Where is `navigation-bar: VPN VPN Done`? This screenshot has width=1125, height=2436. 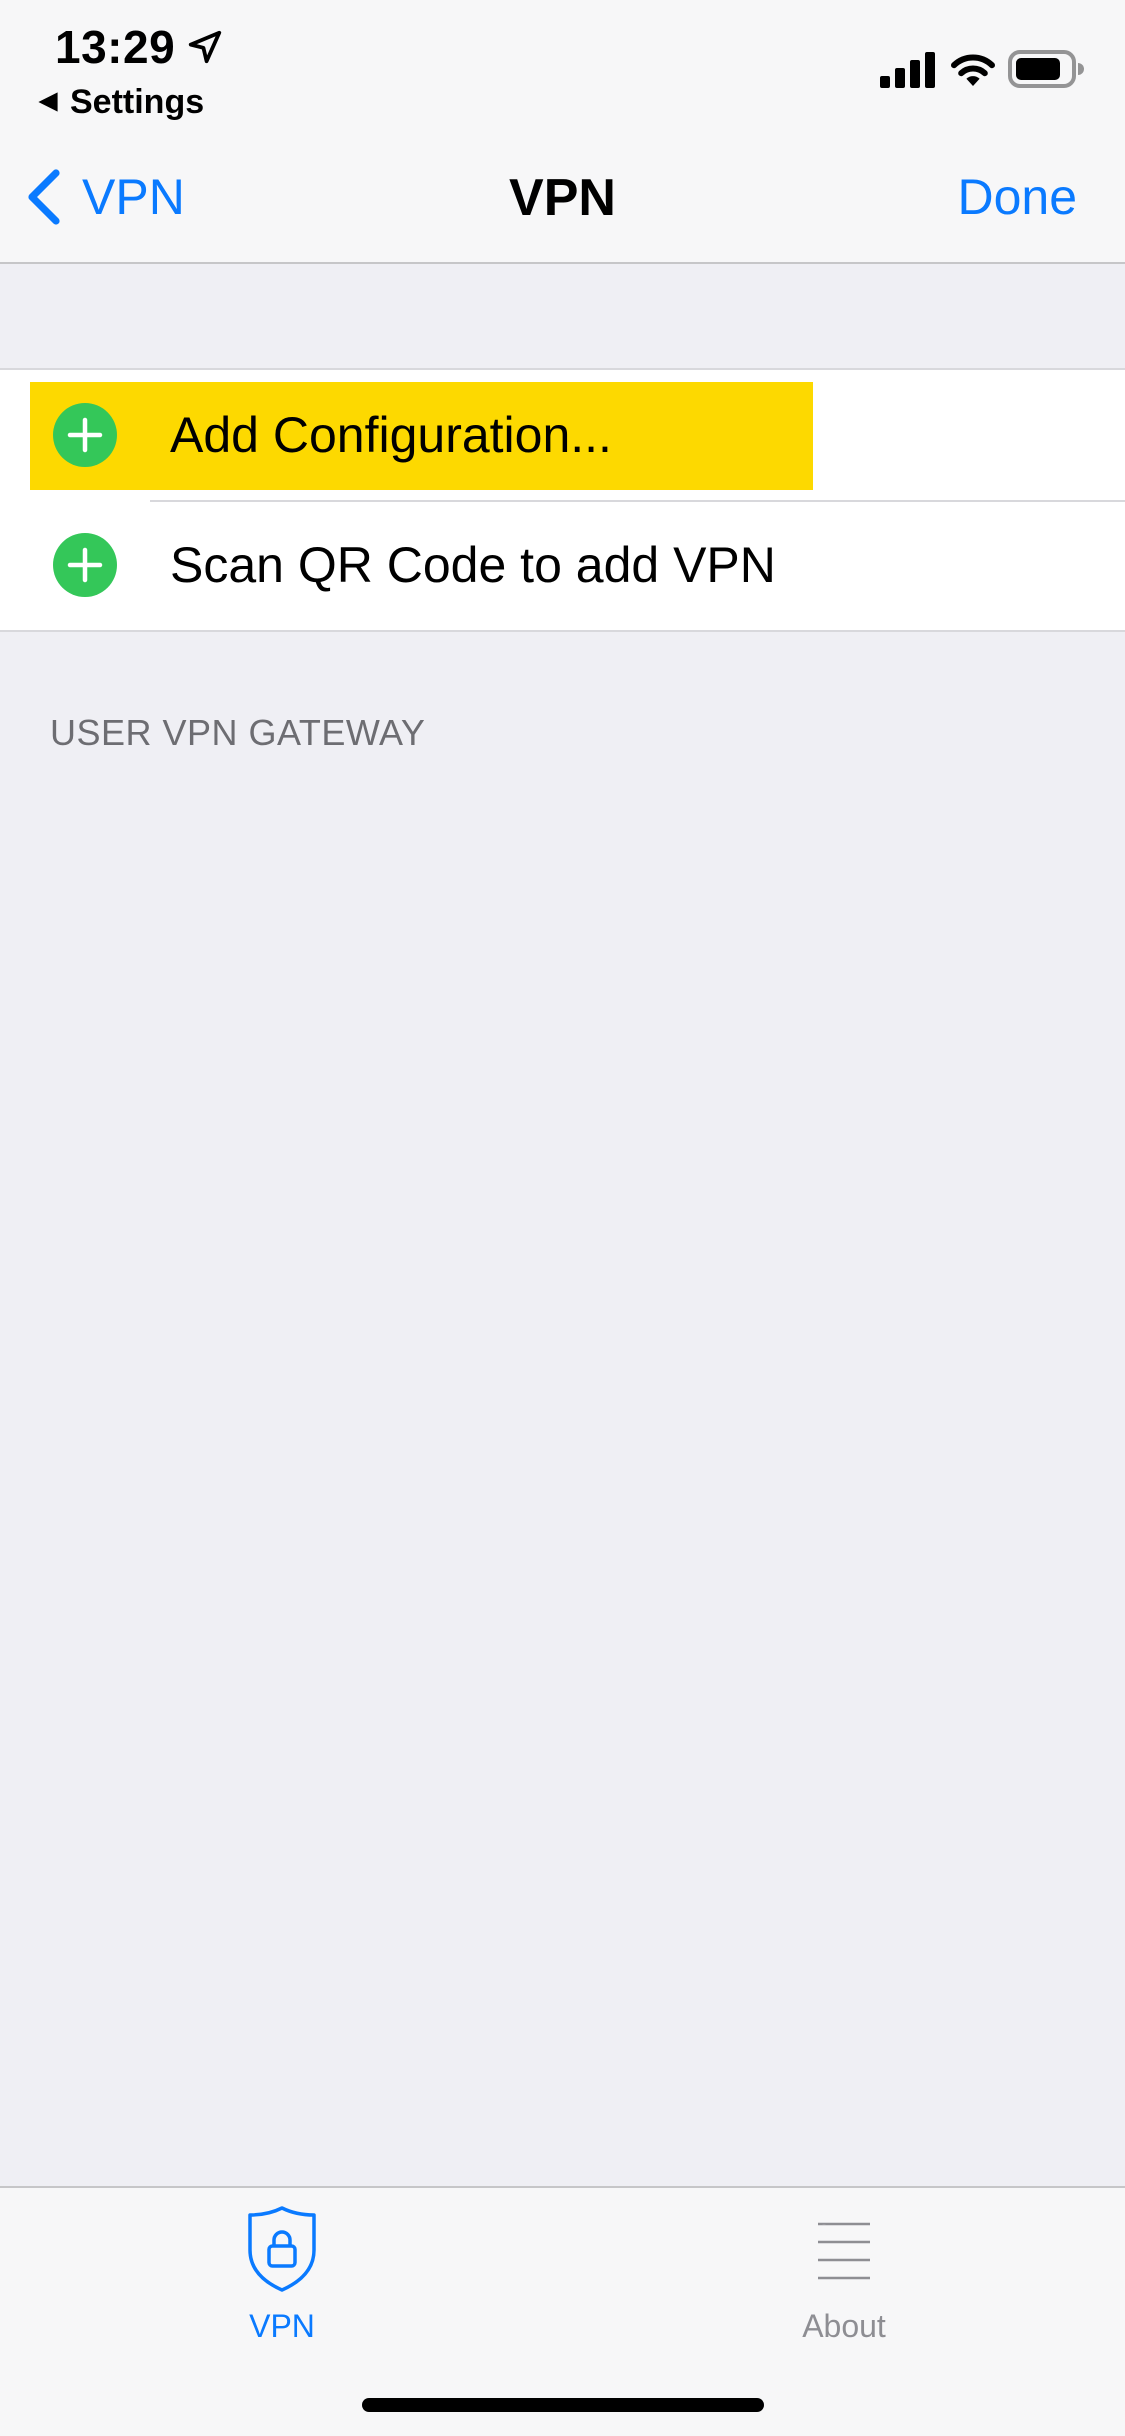 navigation-bar: VPN VPN Done is located at coordinates (562, 198).